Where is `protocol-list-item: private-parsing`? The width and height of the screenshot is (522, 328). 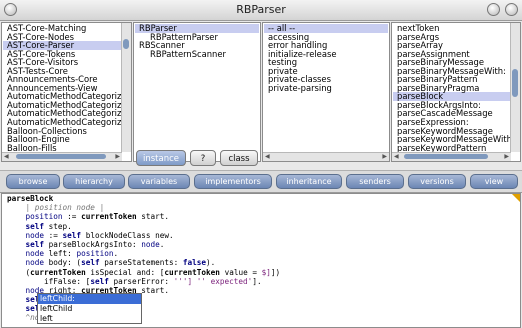
protocol-list-item: private-parsing is located at coordinates (326, 88).